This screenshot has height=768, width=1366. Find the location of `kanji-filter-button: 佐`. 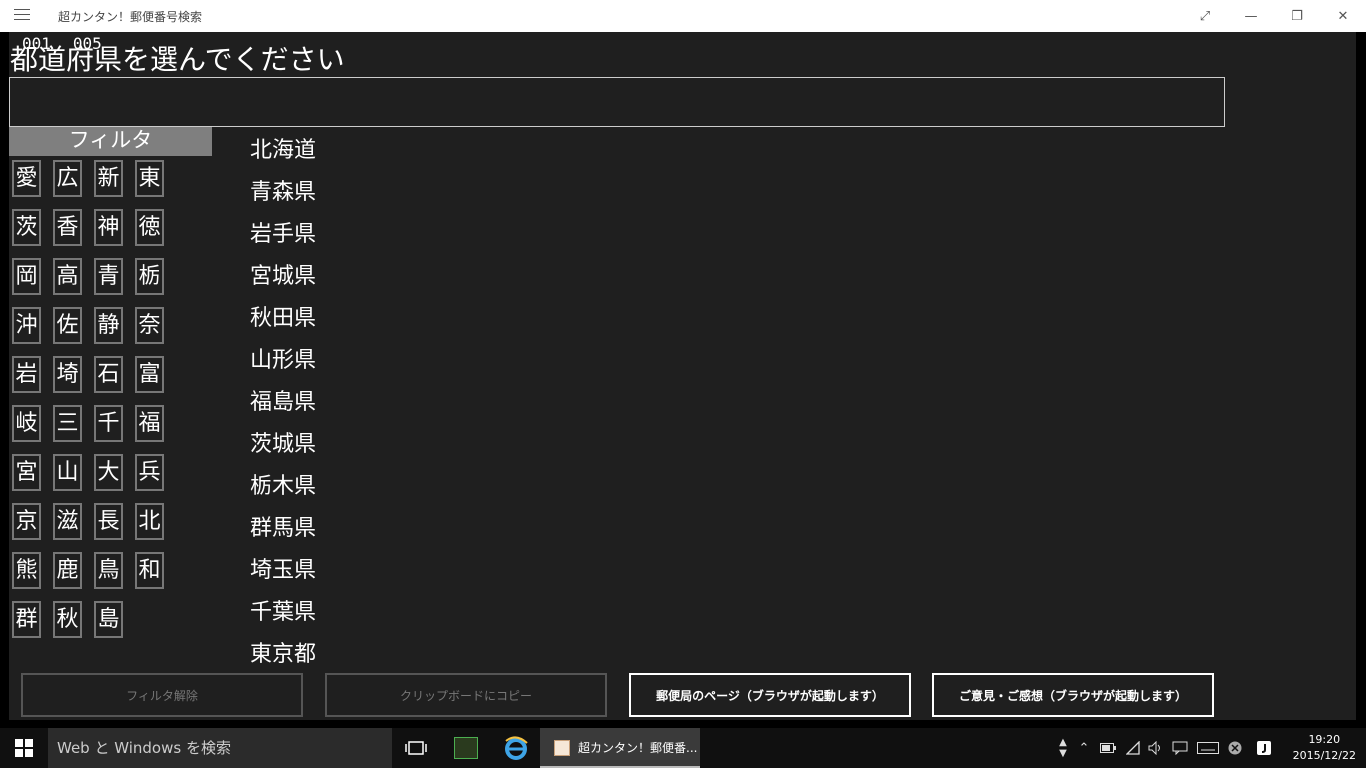

kanji-filter-button: 佐 is located at coordinates (67, 325).